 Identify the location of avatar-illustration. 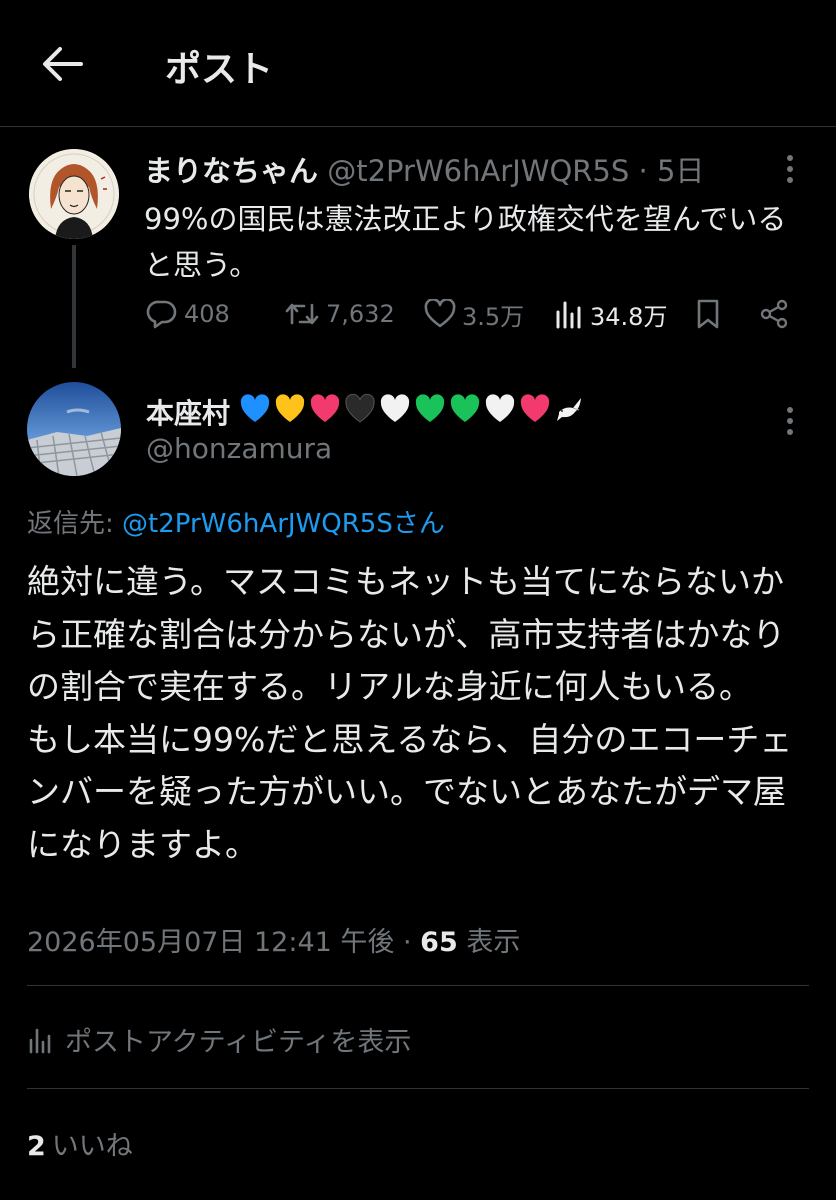
(74, 194).